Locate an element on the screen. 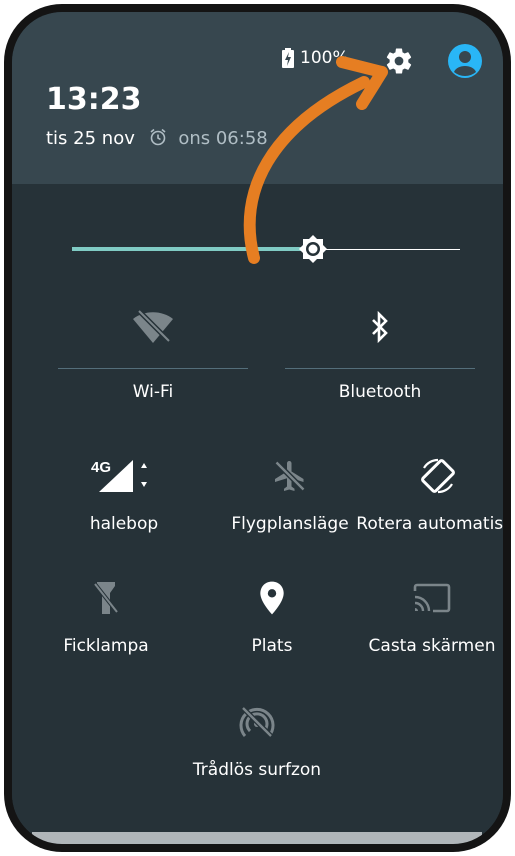 This screenshot has width=515, height=856. flashlight-off-icon is located at coordinates (106, 598).